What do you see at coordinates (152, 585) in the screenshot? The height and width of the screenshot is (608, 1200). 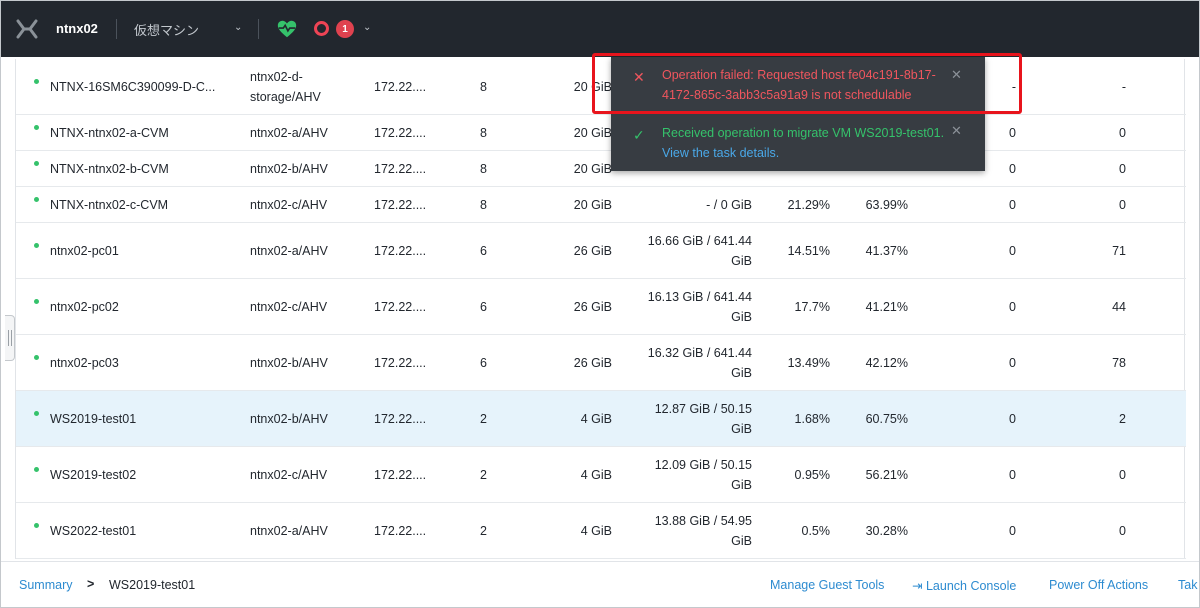 I see `breadcrumb-current: WS2019-test01` at bounding box center [152, 585].